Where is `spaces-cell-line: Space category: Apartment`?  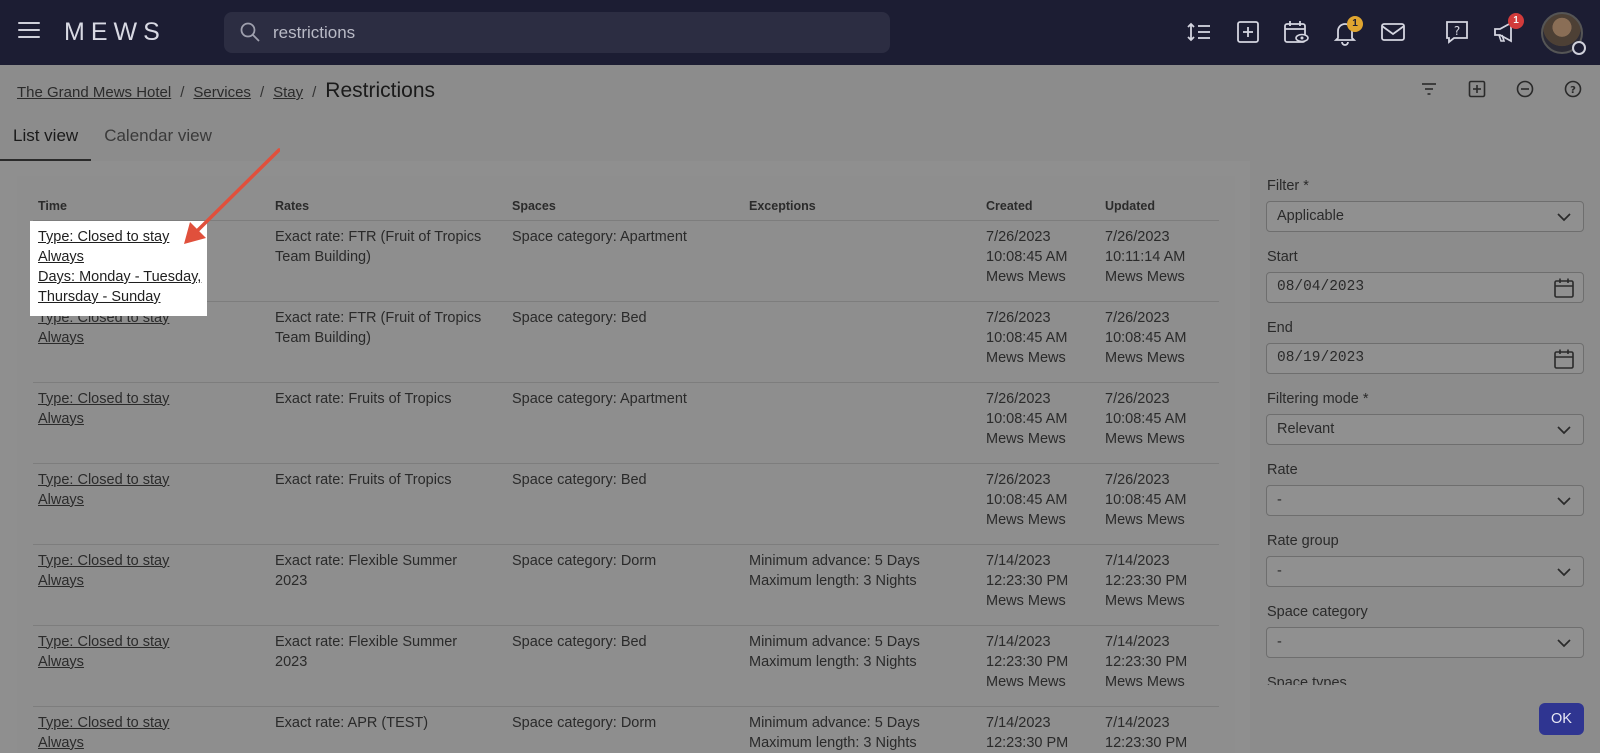 spaces-cell-line: Space category: Apartment is located at coordinates (599, 236).